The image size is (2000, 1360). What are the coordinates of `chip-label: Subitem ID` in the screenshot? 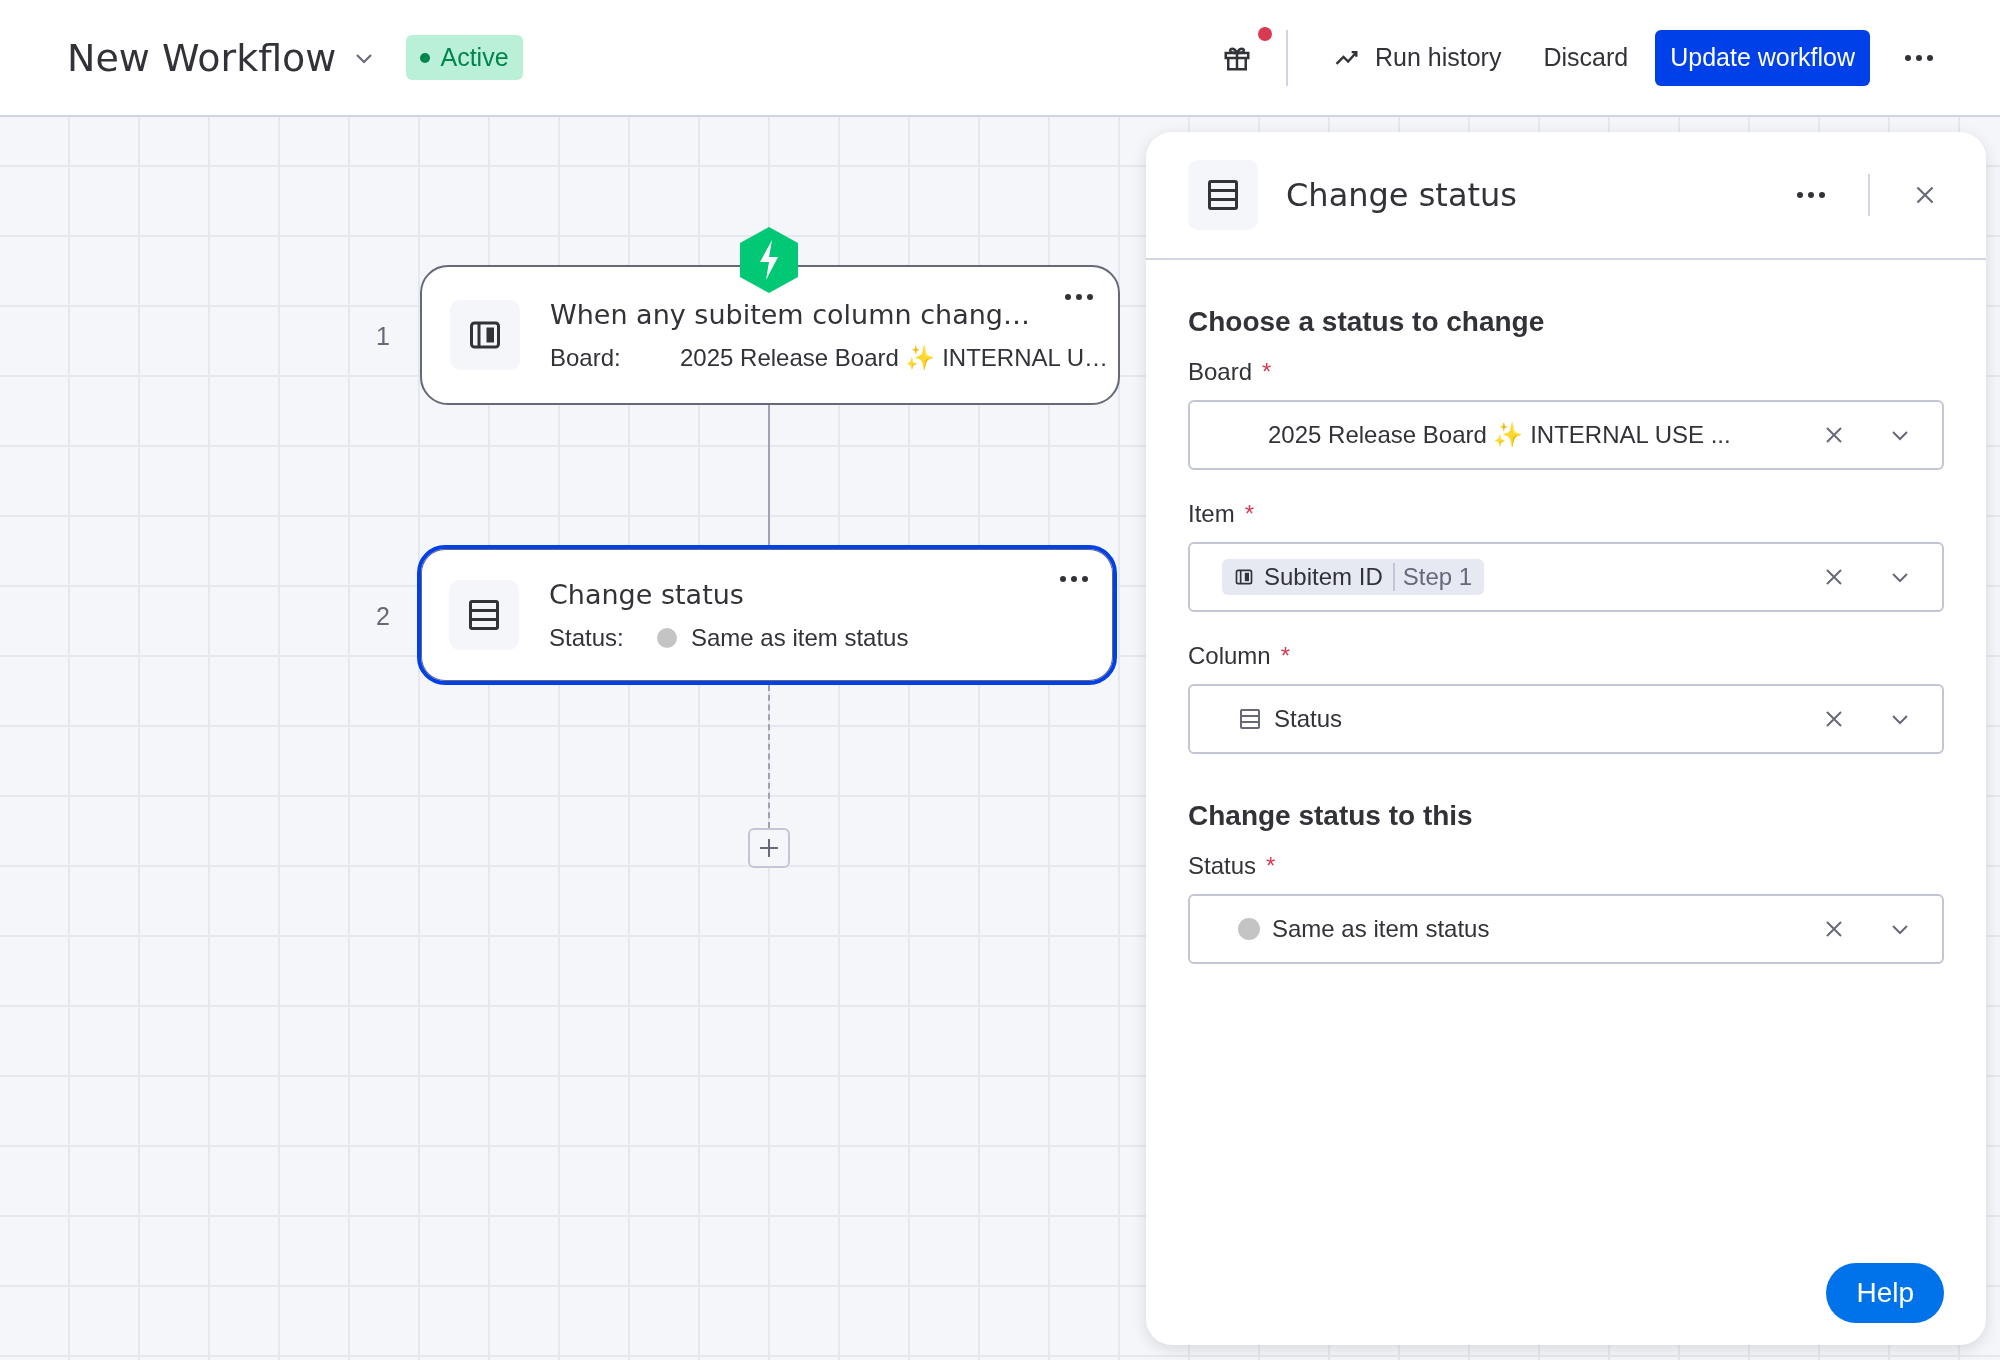 It's located at (1323, 577).